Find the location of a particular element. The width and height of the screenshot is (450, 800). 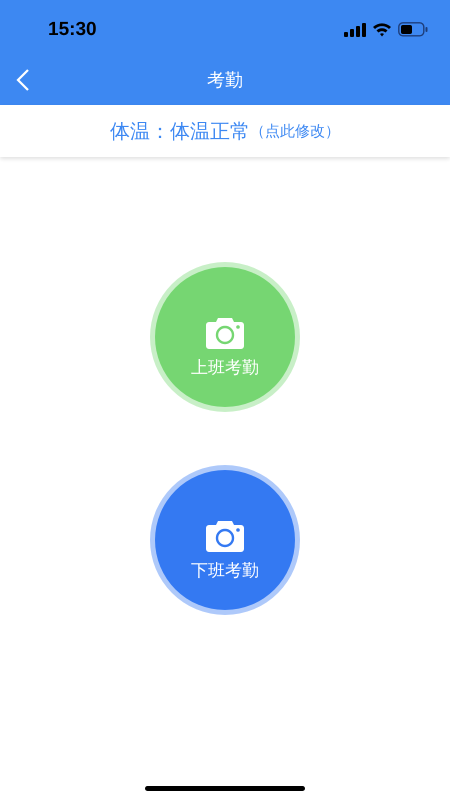

check-in-button: 上班考勤 is located at coordinates (225, 337).